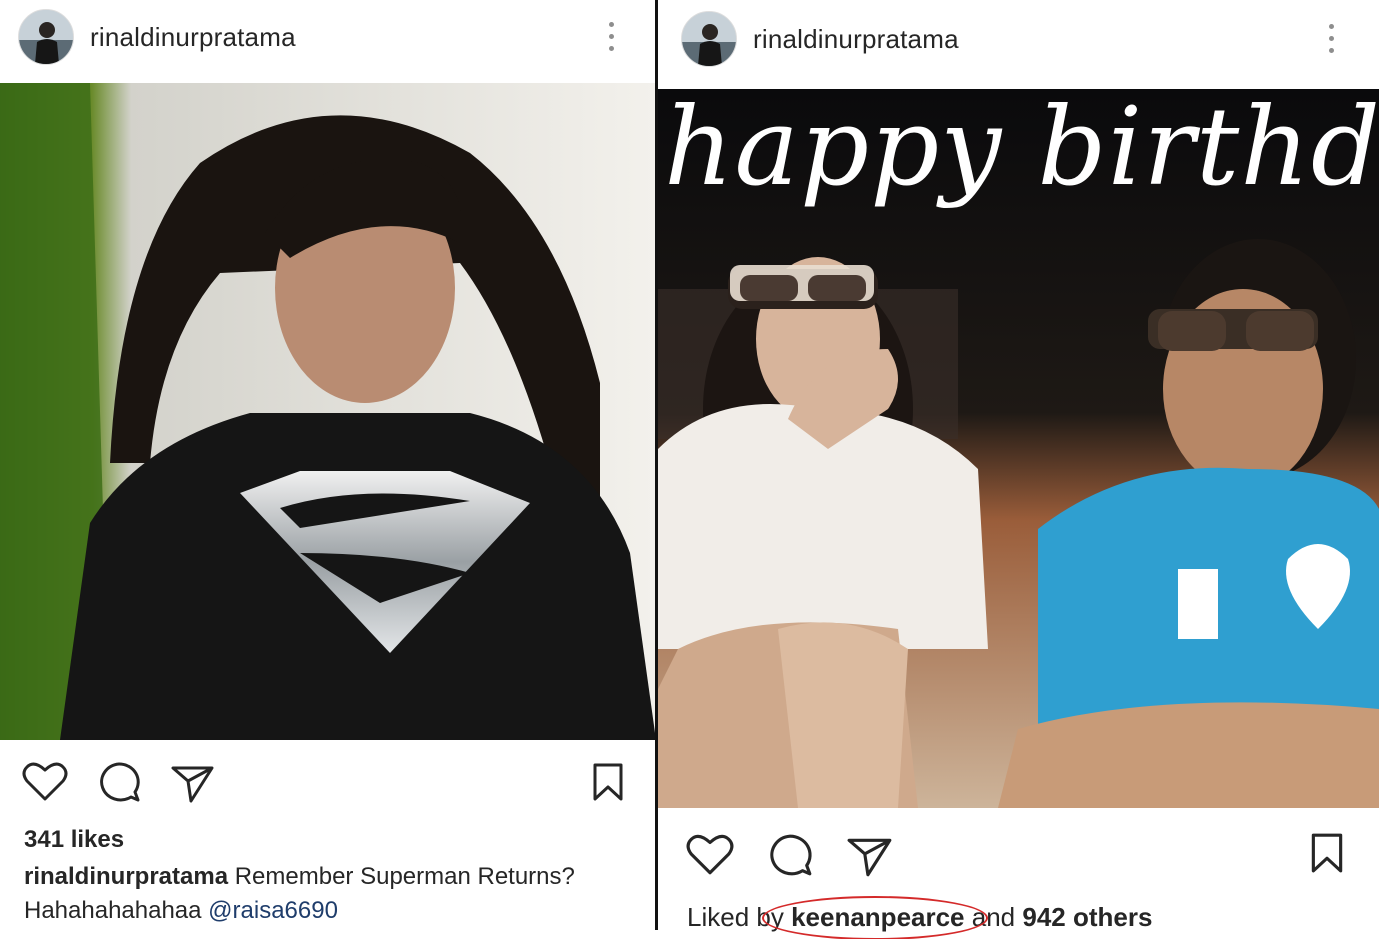 Image resolution: width=1379 pixels, height=939 pixels. I want to click on caption-username: rinaldinurpratama, so click(126, 876).